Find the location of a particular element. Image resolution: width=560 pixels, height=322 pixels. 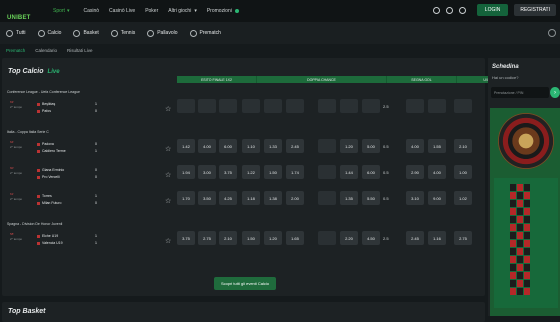

register-button: REGISTRATI is located at coordinates (535, 10).